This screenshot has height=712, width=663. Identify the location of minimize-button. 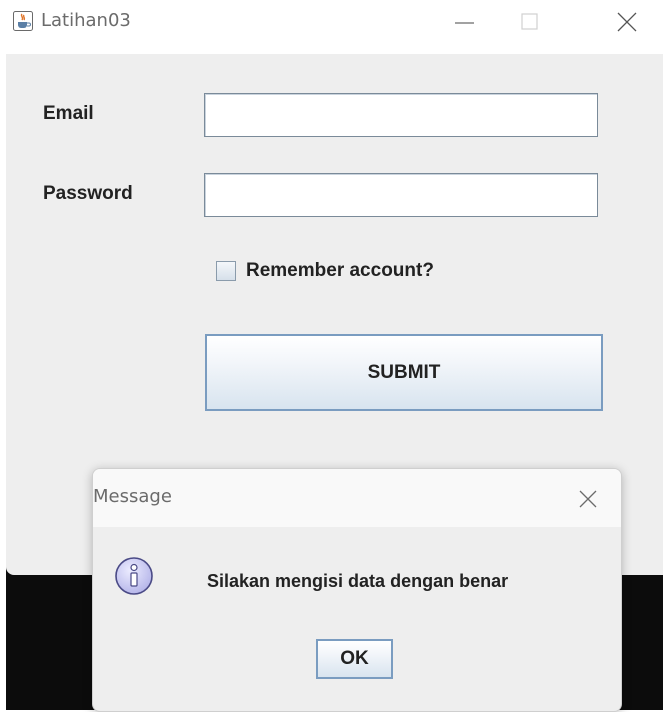
(465, 23).